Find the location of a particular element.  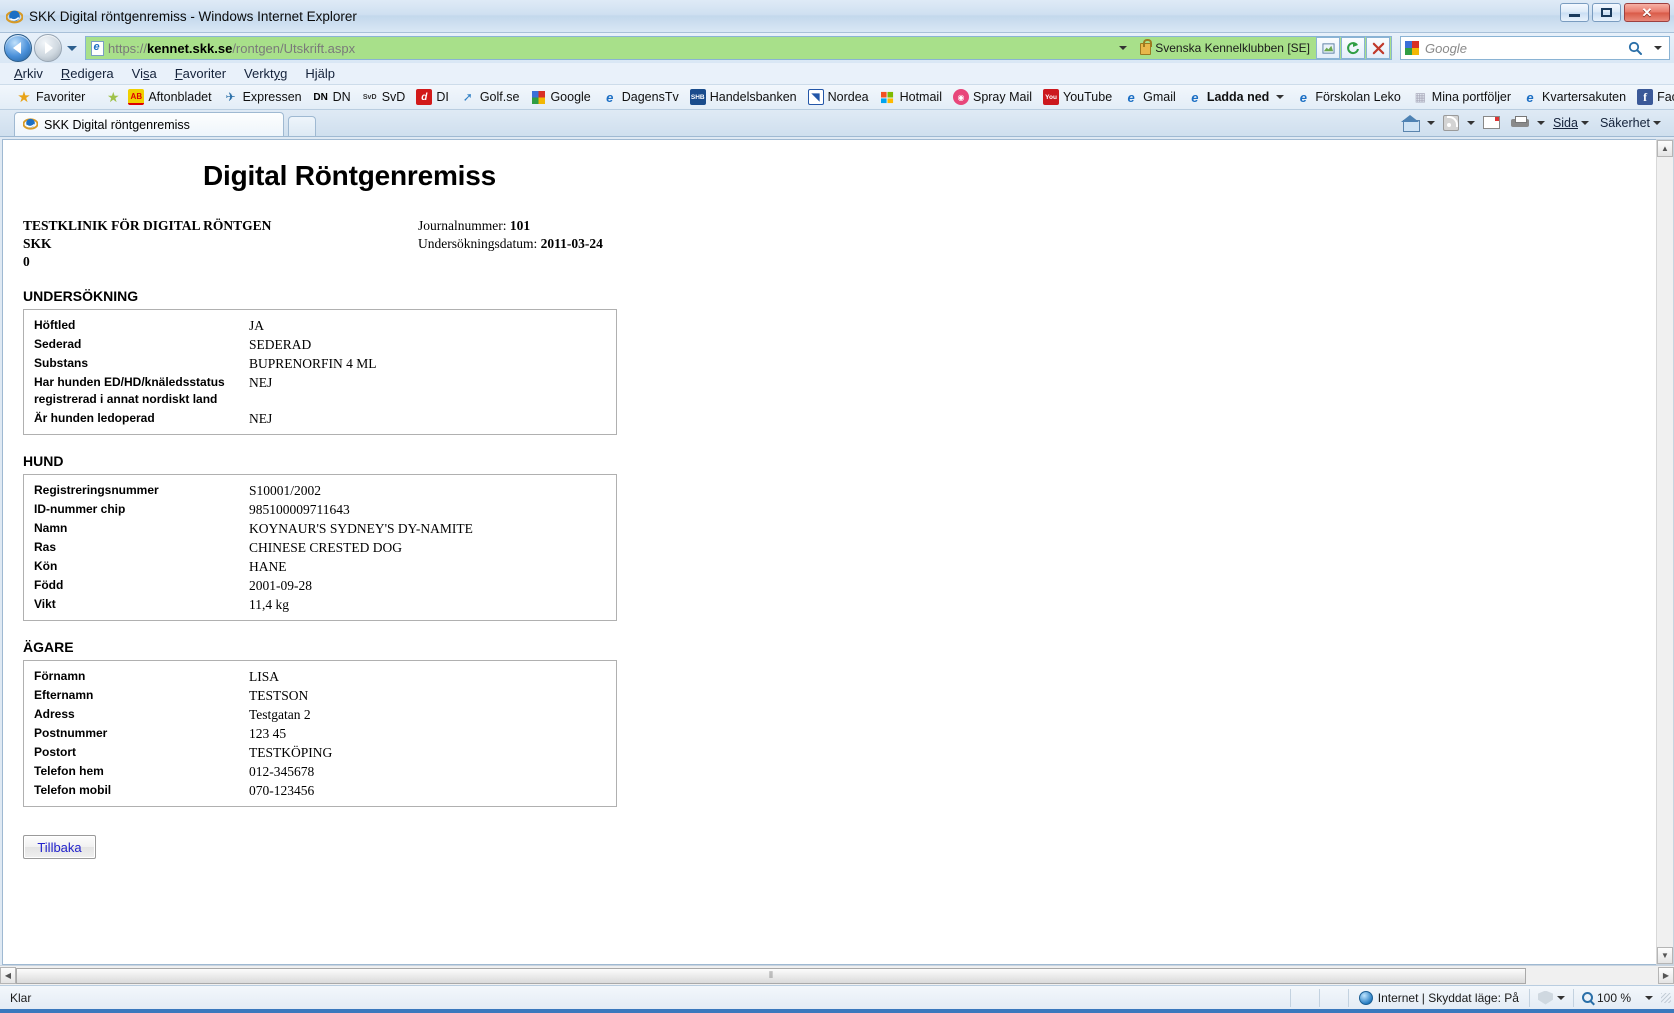

globe-icon is located at coordinates (1365, 997).